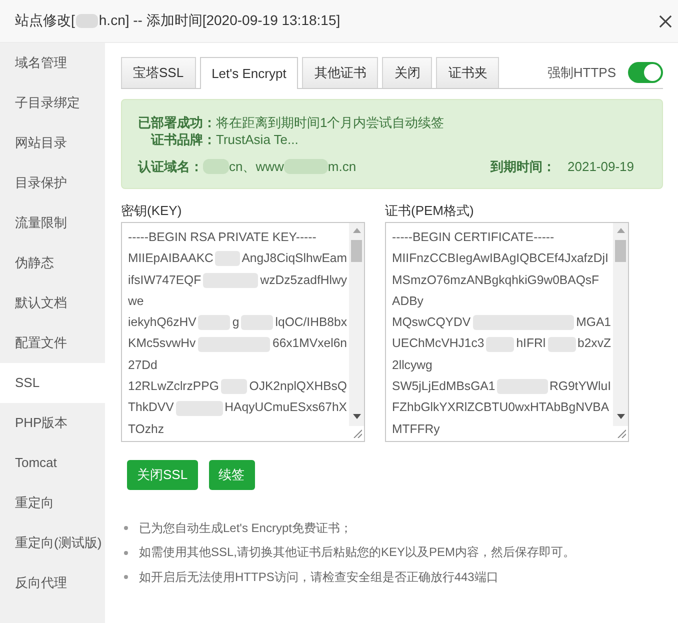 The width and height of the screenshot is (678, 623). What do you see at coordinates (340, 72) in the screenshot?
I see `tab: 其他证书` at bounding box center [340, 72].